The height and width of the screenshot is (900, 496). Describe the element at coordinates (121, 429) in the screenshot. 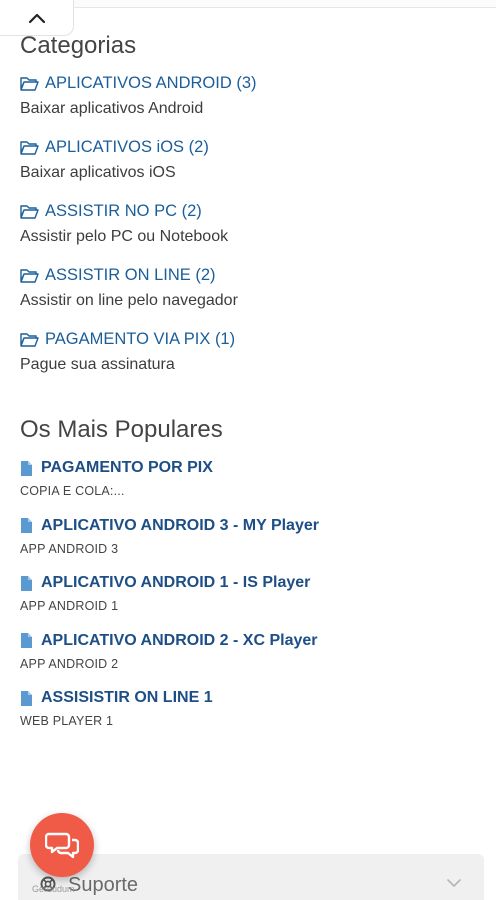

I see `popular-title: Os Mais Populares` at that location.